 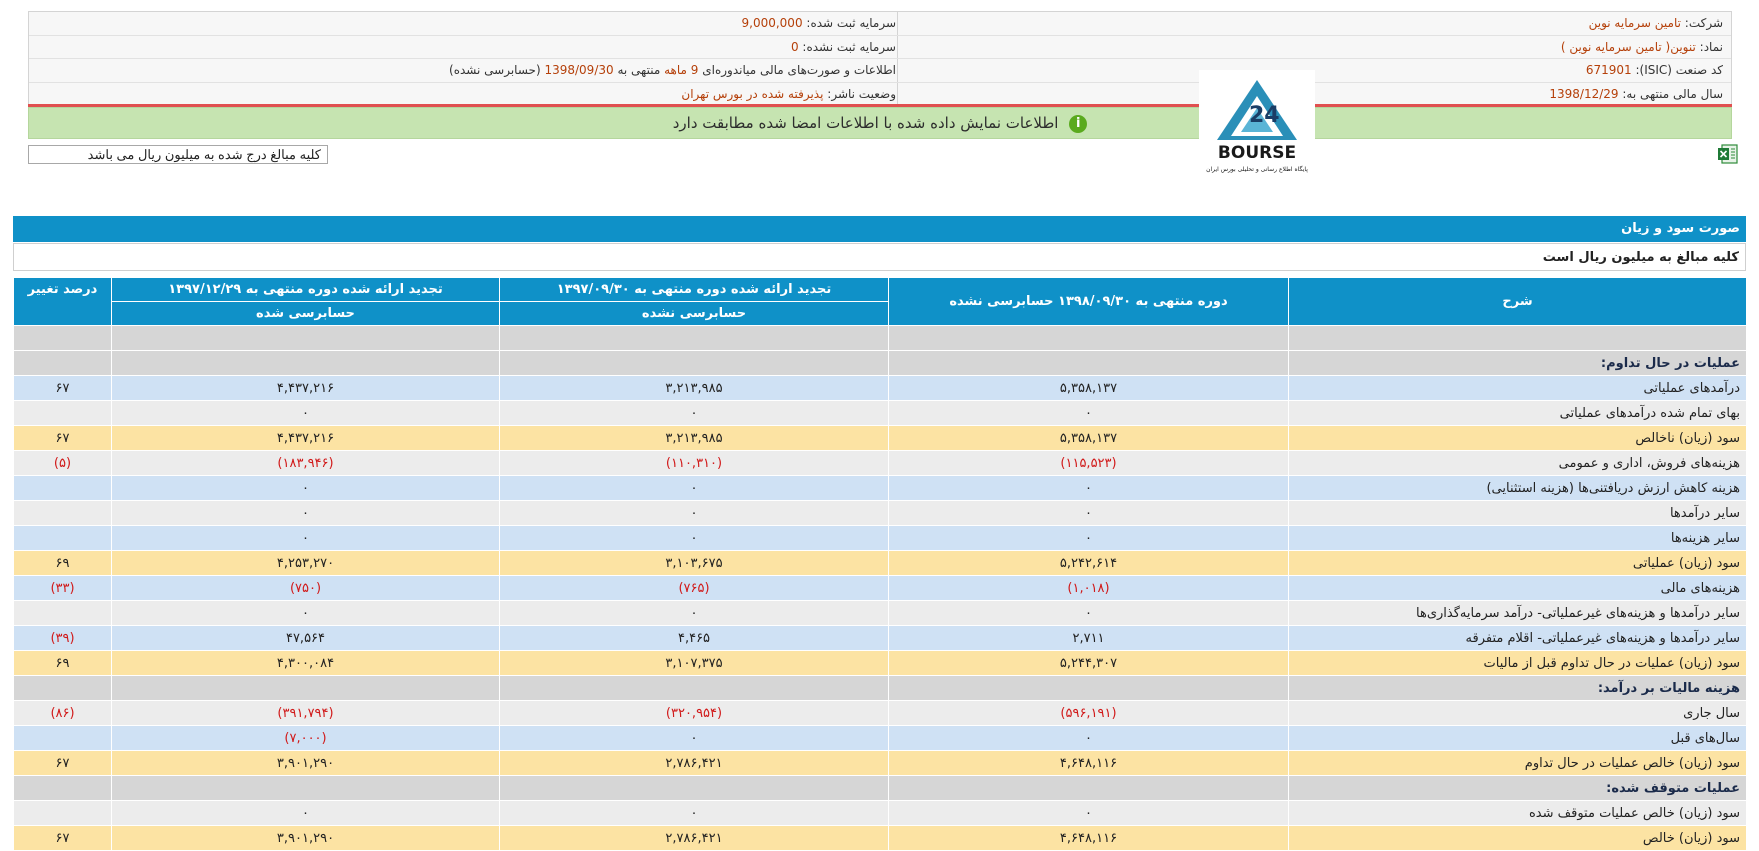 I want to click on cell-period-1397-09-30: ۳,۱۰۳,۶۷۵, so click(x=694, y=563).